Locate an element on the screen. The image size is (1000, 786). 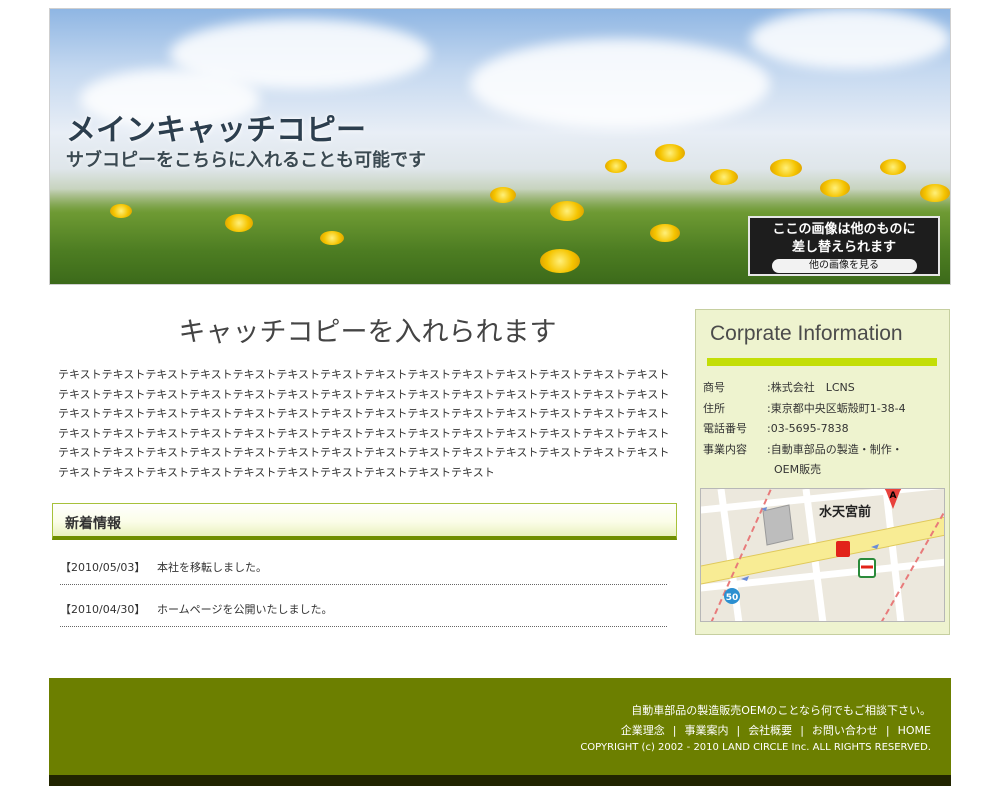
footer-link-business: 事業案内 is located at coordinates (706, 730).